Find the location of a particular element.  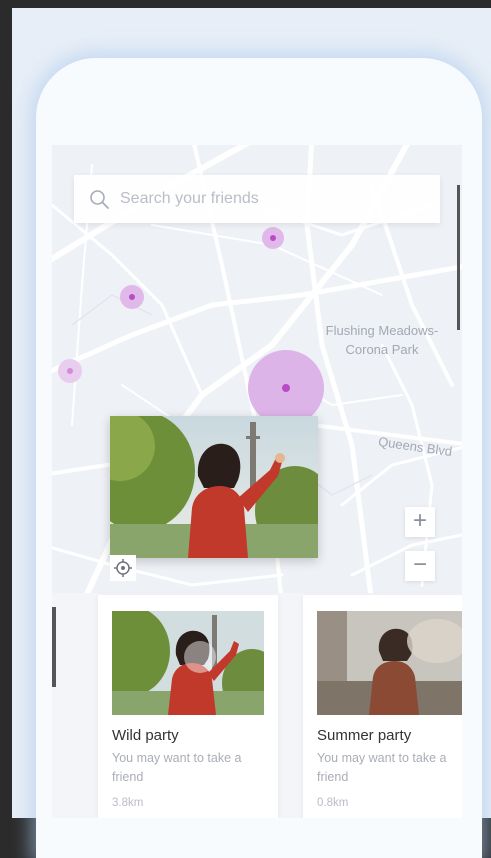

event-distance: 3.8km is located at coordinates (128, 803).